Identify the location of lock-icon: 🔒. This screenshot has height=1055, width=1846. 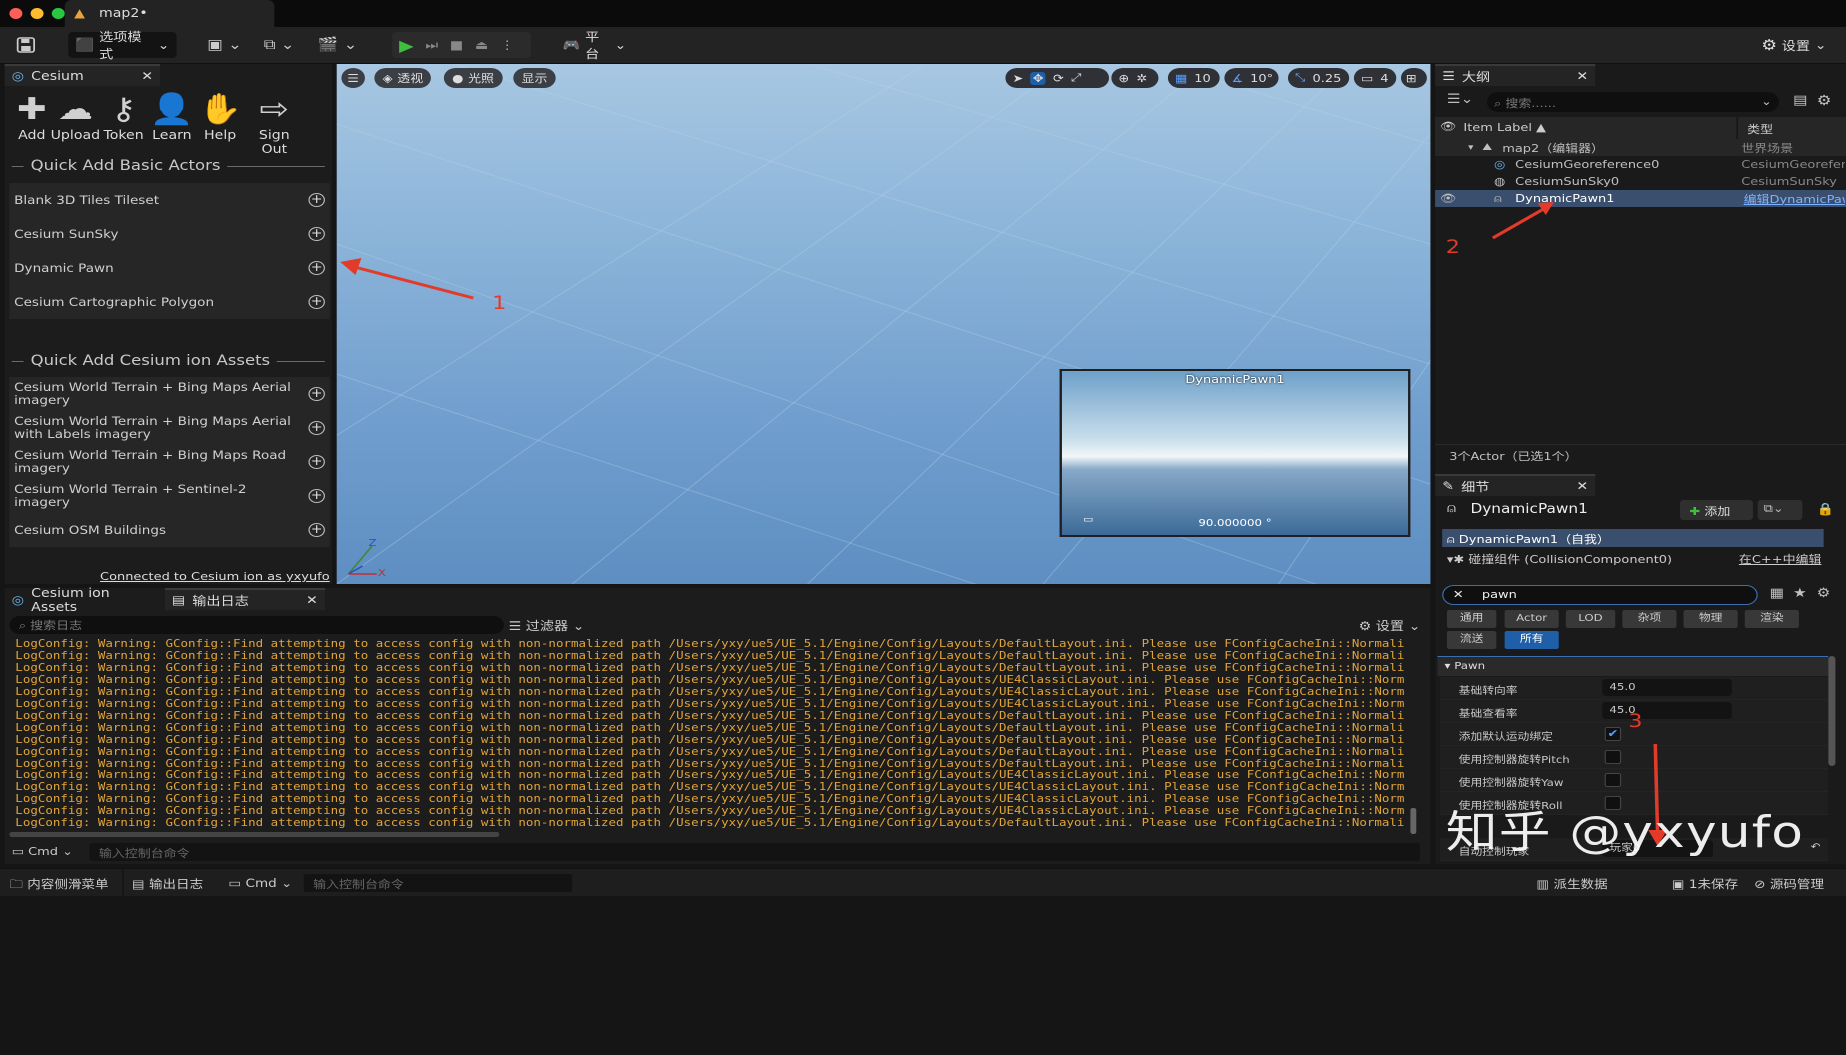
(1826, 509).